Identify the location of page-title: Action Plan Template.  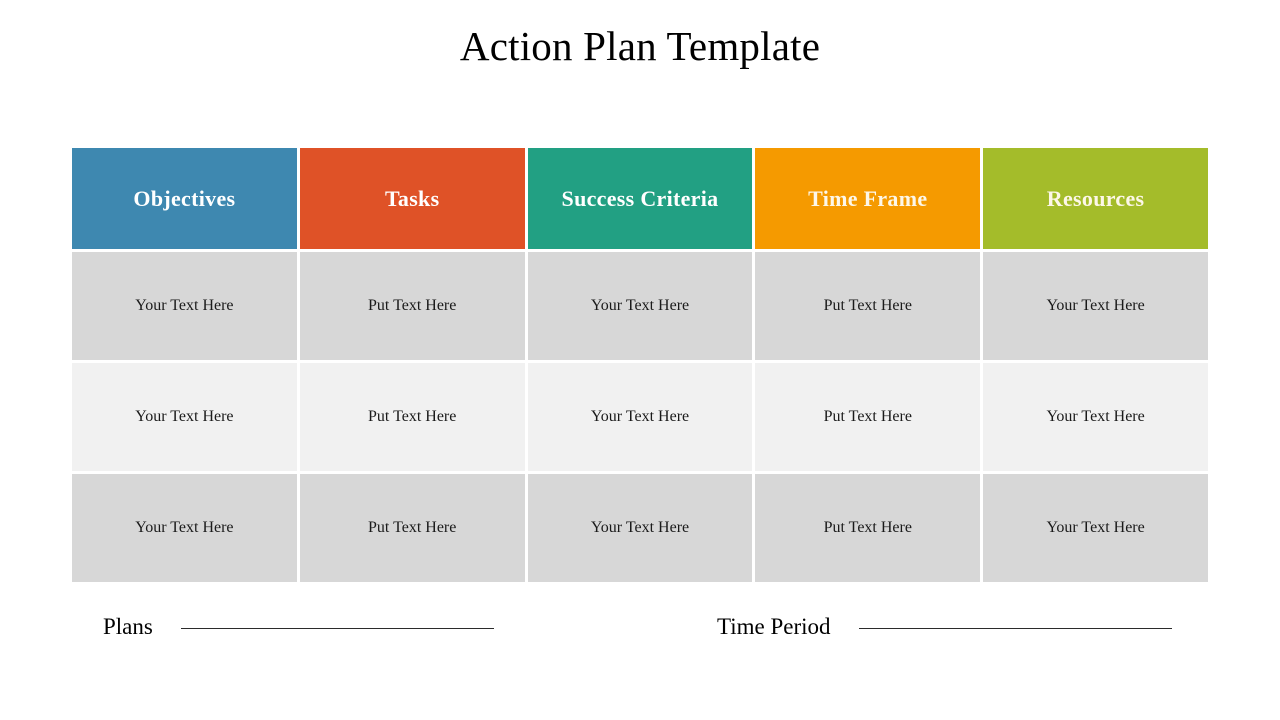
(640, 46).